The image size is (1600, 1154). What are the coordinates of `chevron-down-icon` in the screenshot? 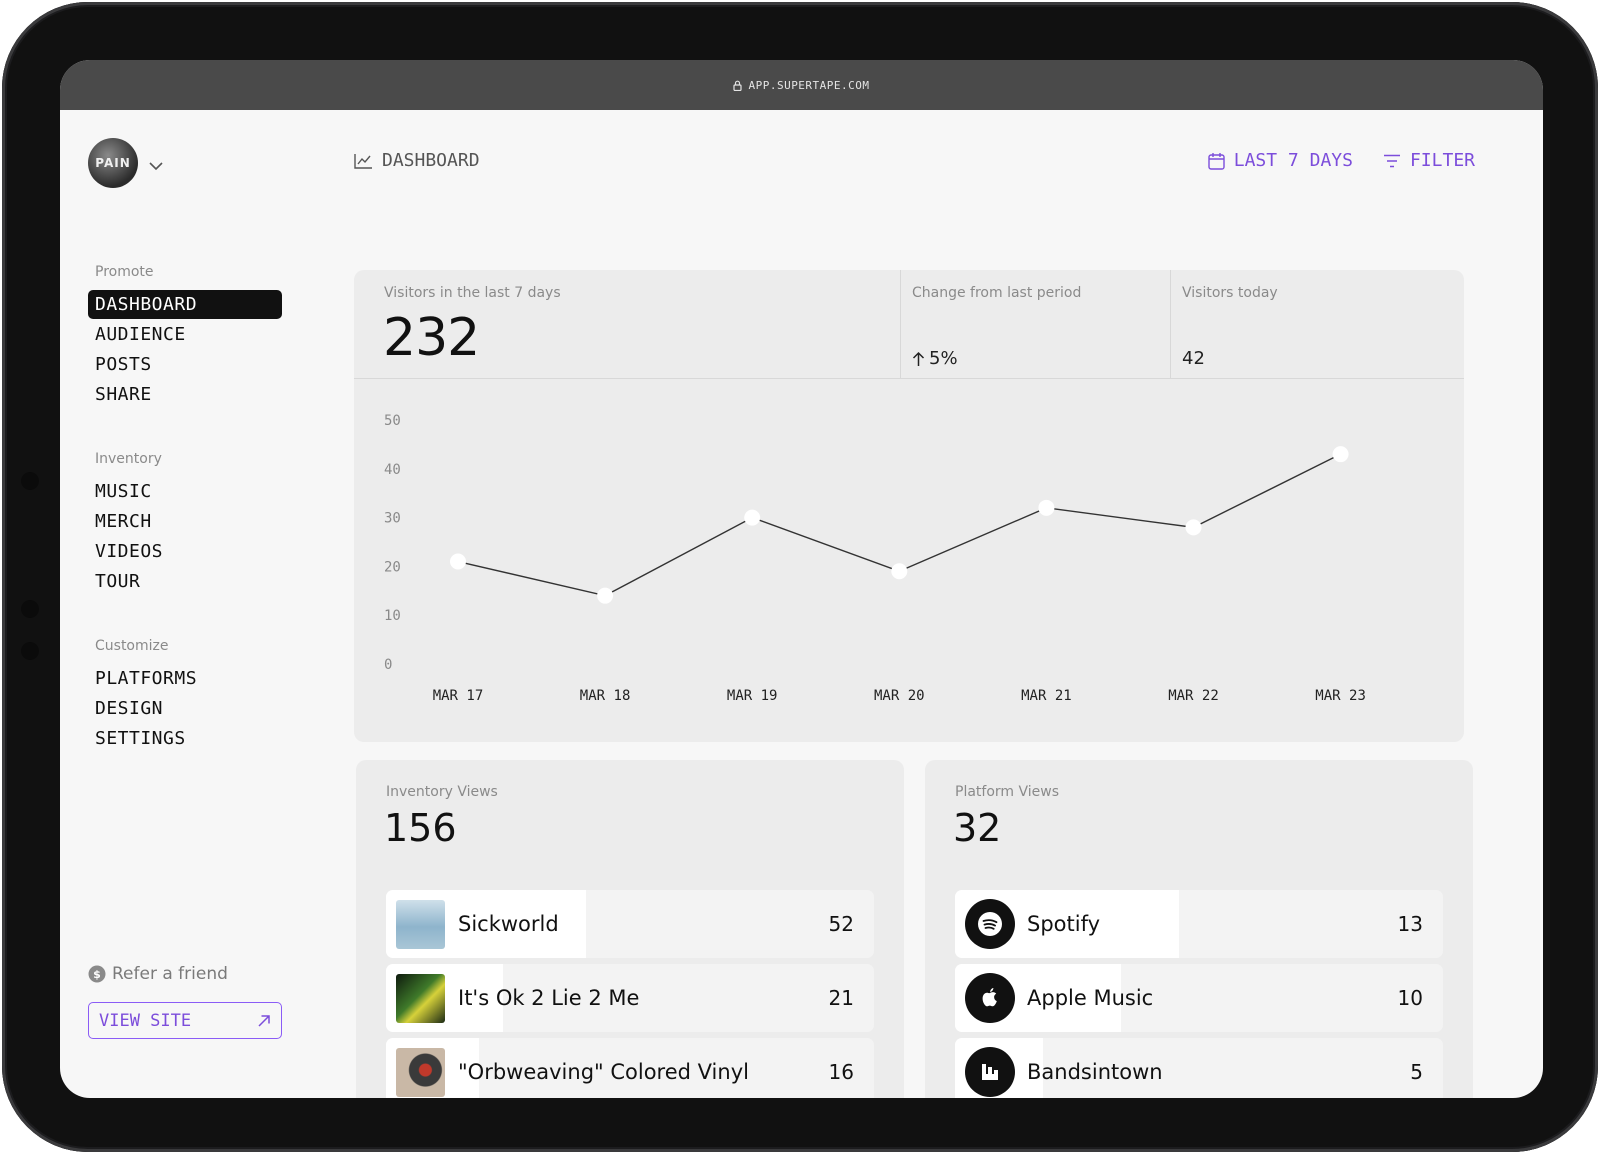 It's located at (156, 165).